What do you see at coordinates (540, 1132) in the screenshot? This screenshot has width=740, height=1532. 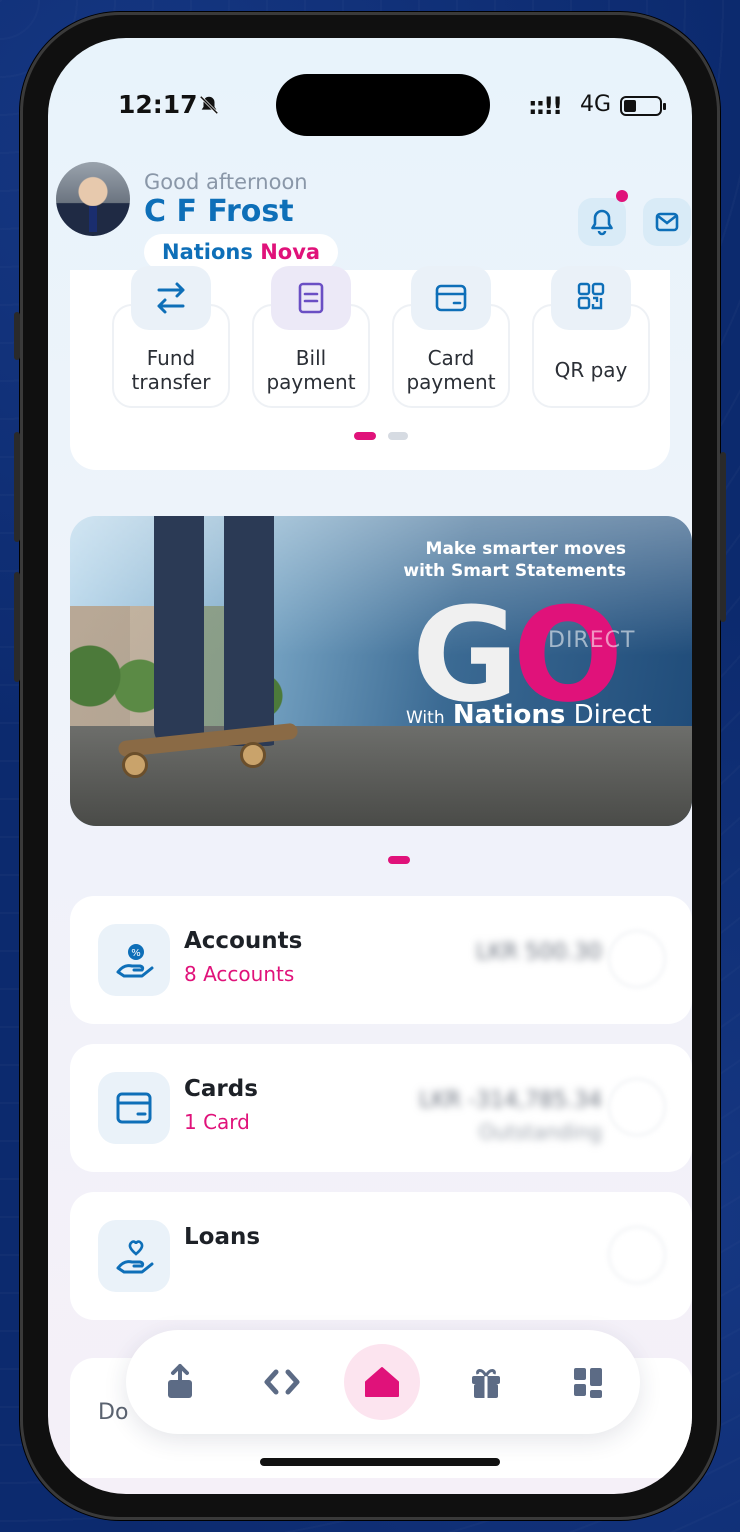 I see `cards-balance-label: Outstanding` at bounding box center [540, 1132].